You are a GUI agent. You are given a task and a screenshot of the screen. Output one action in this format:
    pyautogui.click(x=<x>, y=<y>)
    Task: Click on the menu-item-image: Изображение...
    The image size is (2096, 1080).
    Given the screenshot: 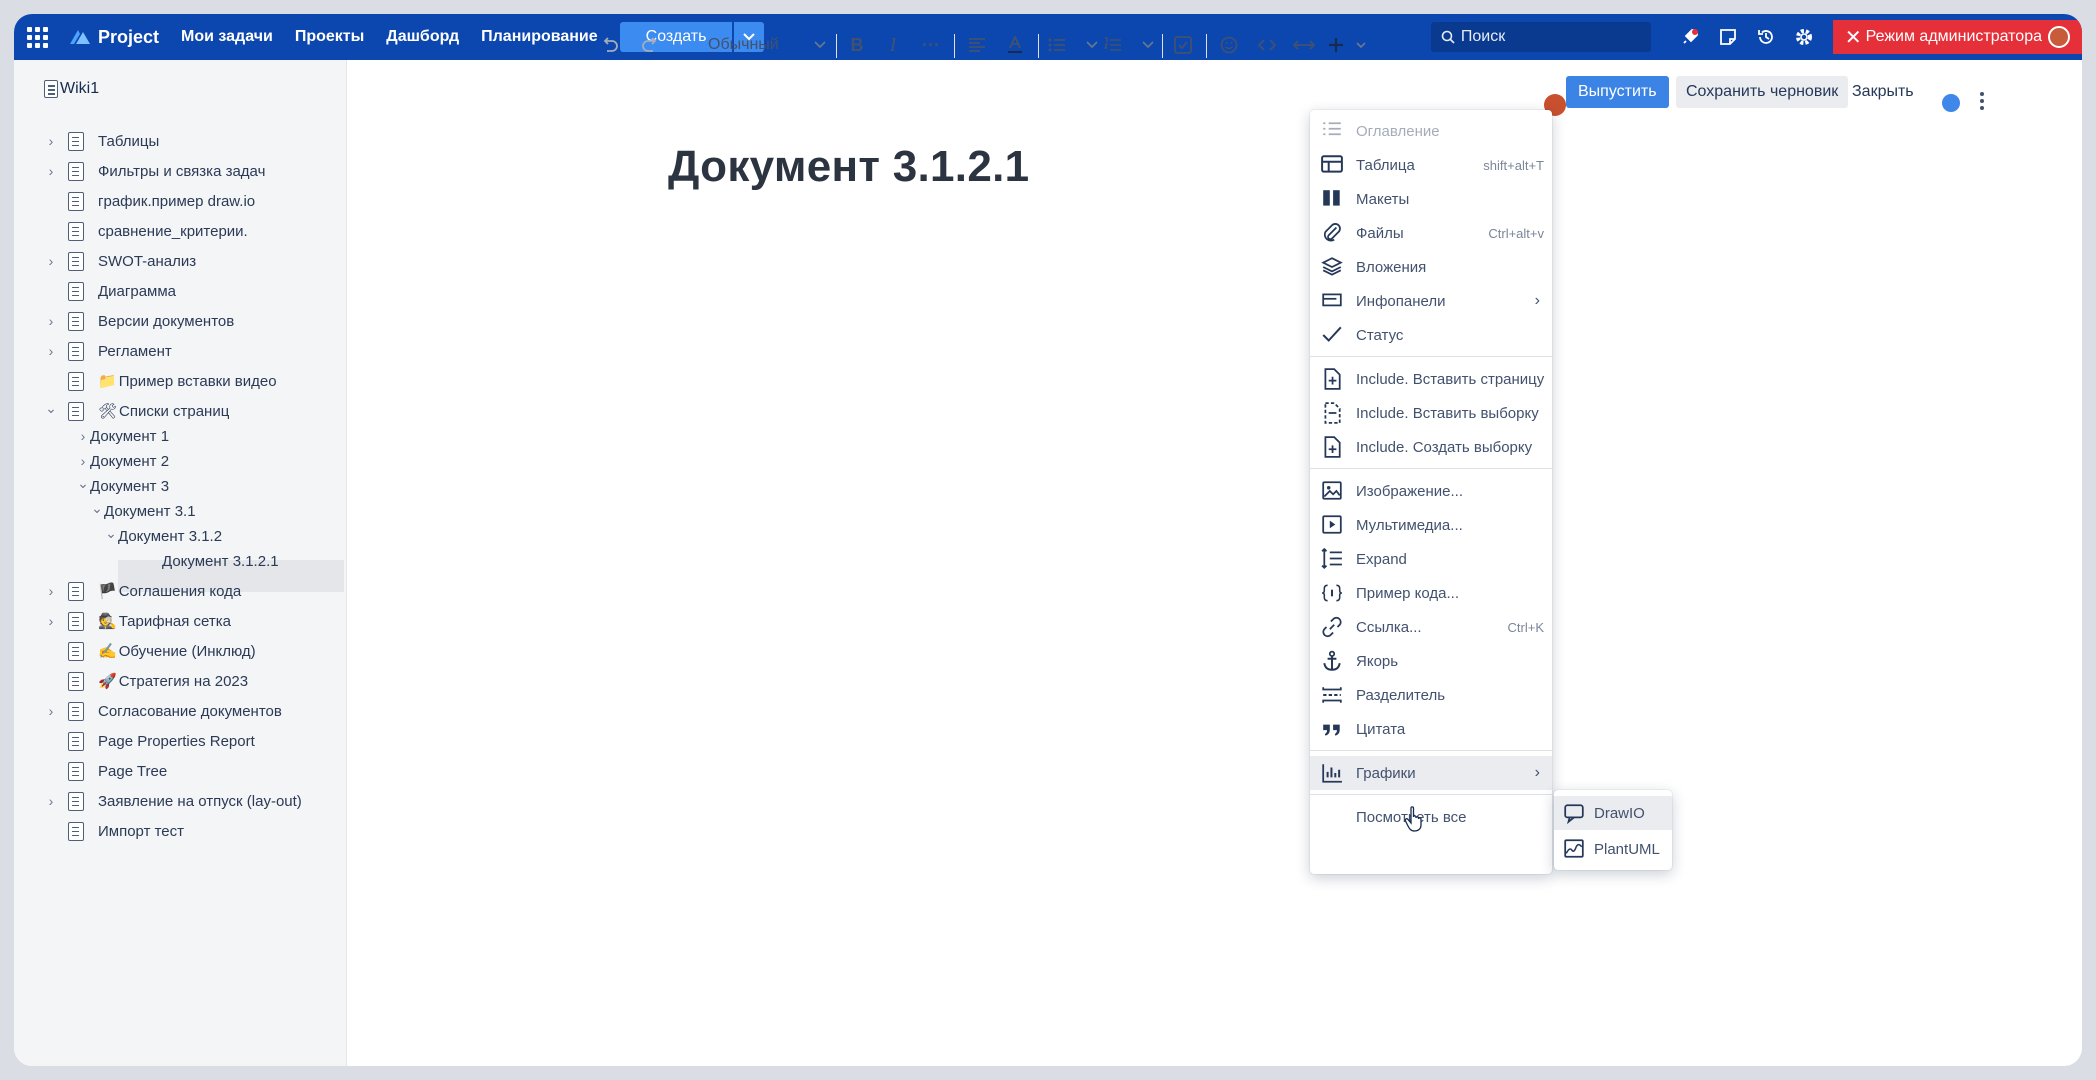 What is the action you would take?
    pyautogui.click(x=1431, y=491)
    